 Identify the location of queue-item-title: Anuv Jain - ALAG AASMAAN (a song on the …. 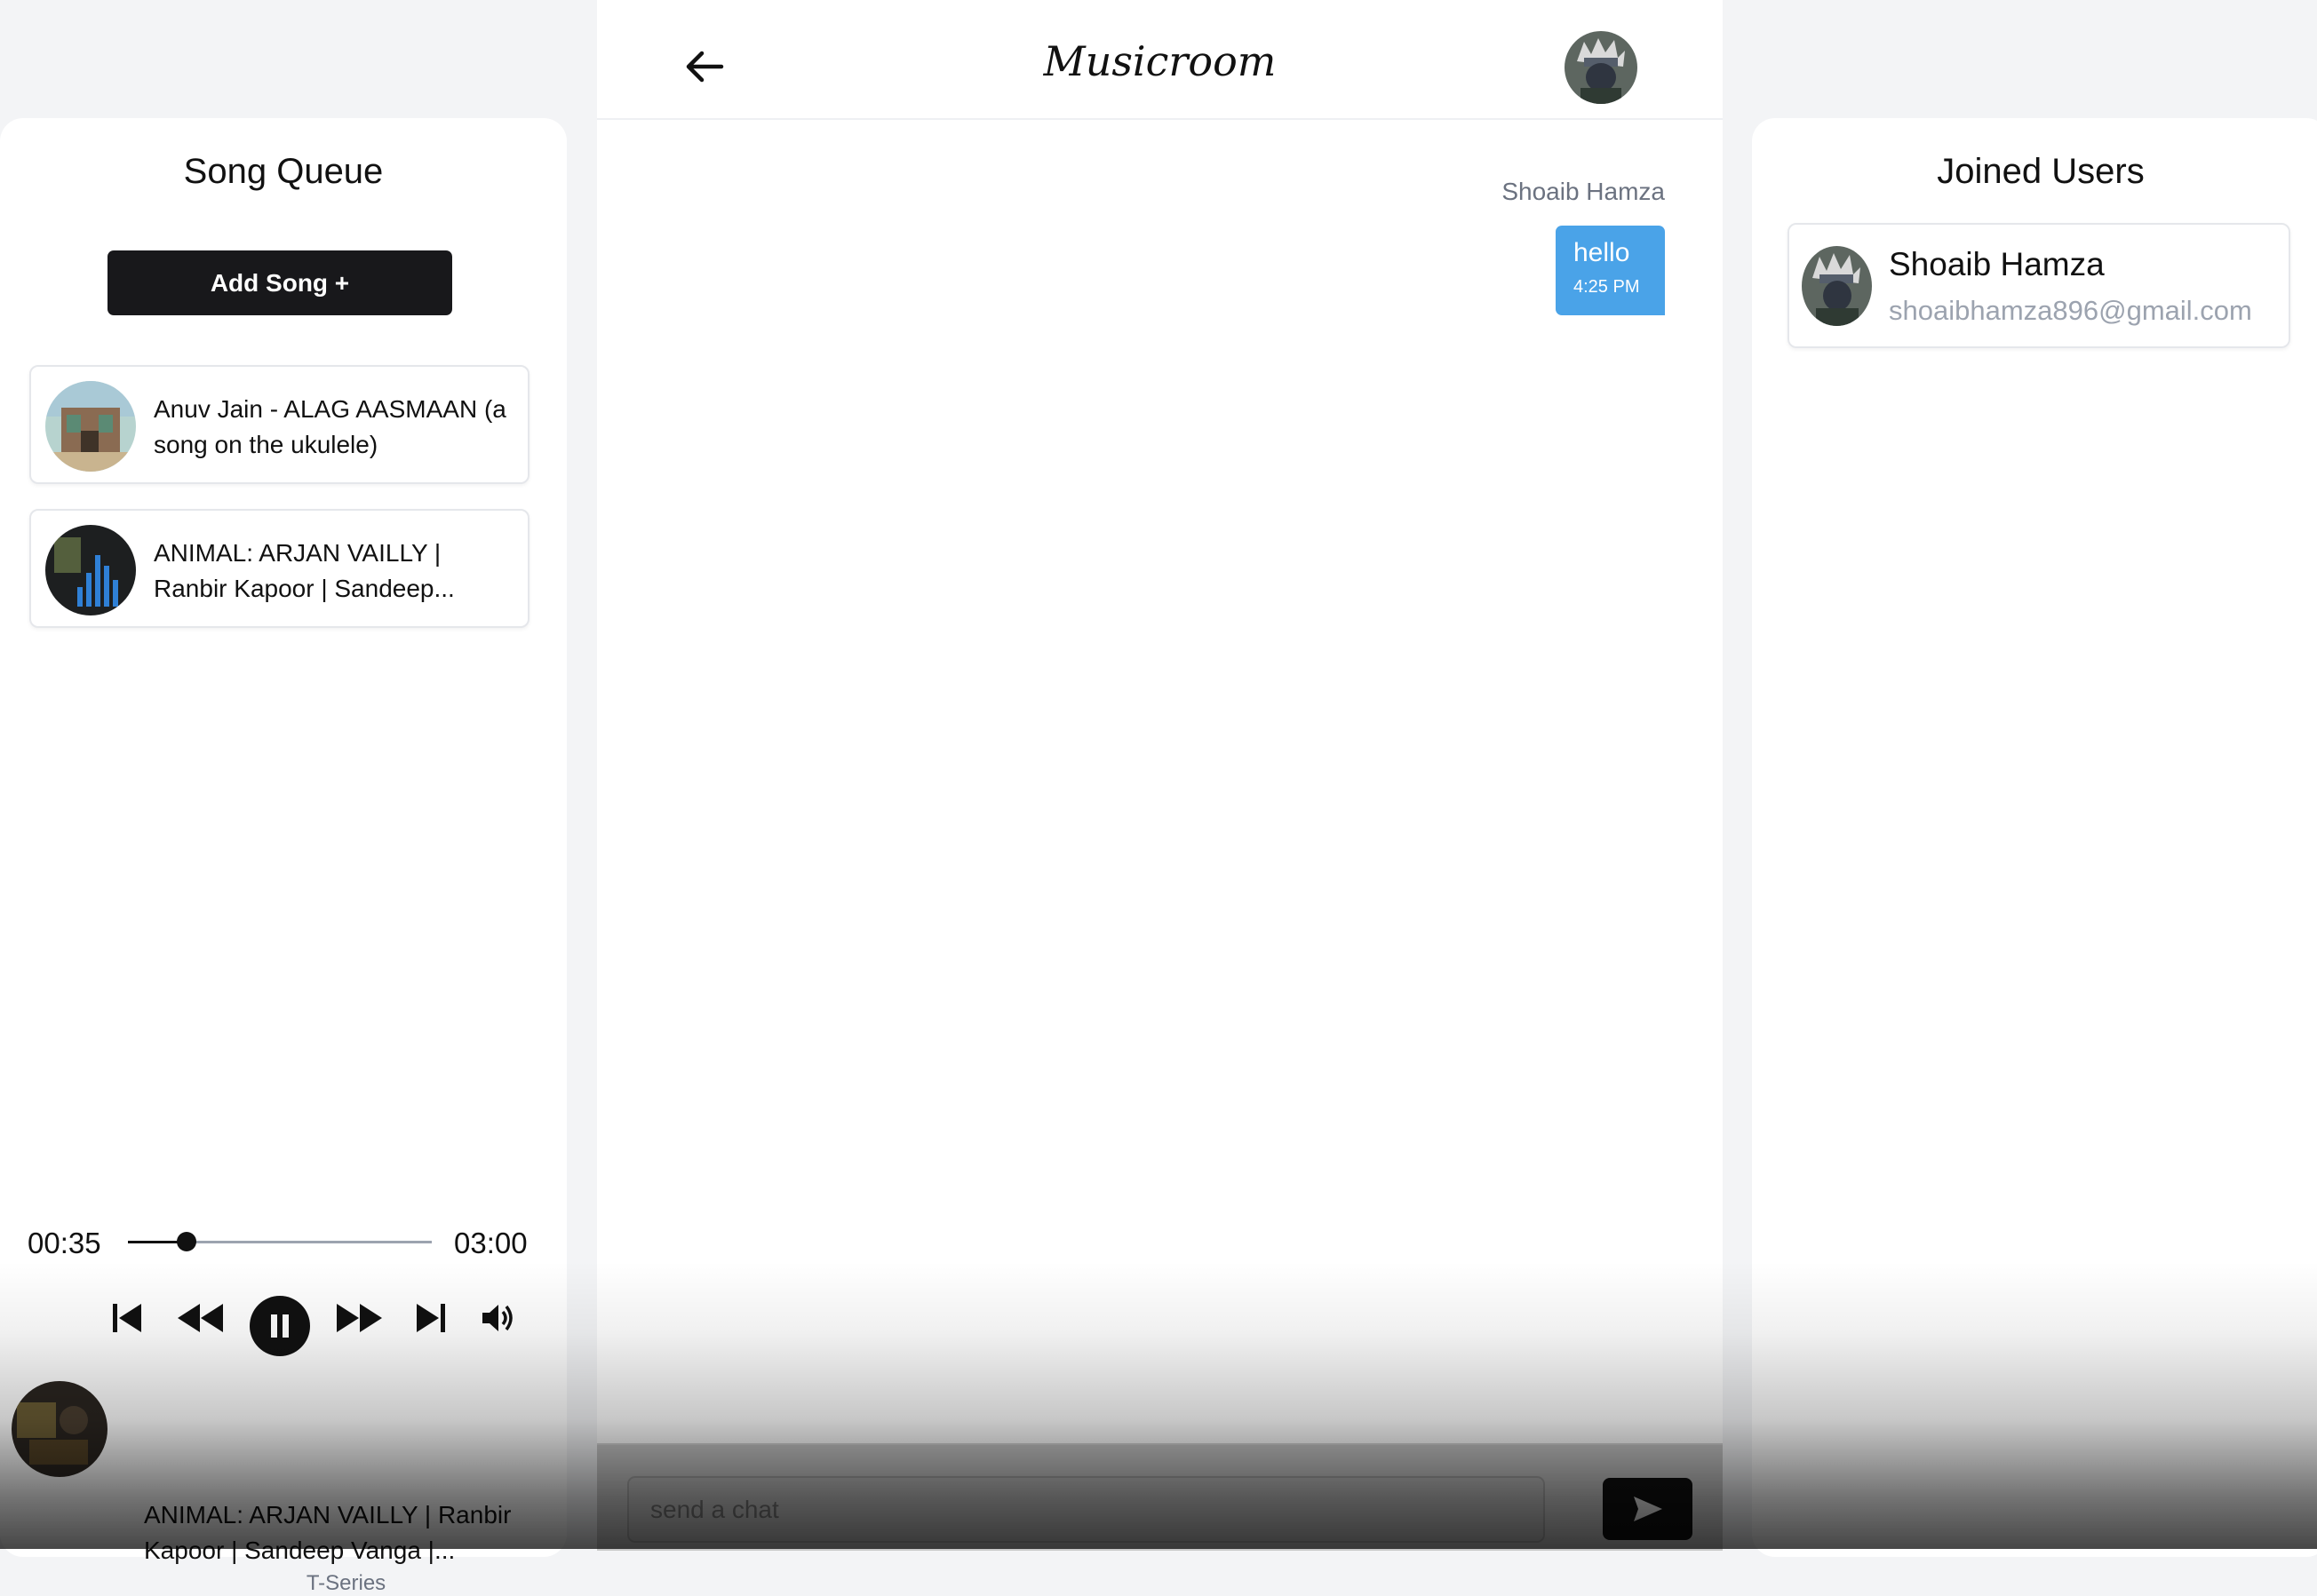
(330, 426).